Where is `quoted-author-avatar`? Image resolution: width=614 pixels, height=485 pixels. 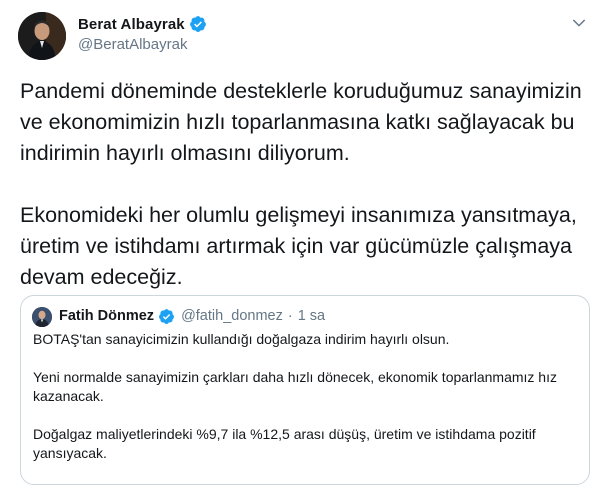 quoted-author-avatar is located at coordinates (42, 317).